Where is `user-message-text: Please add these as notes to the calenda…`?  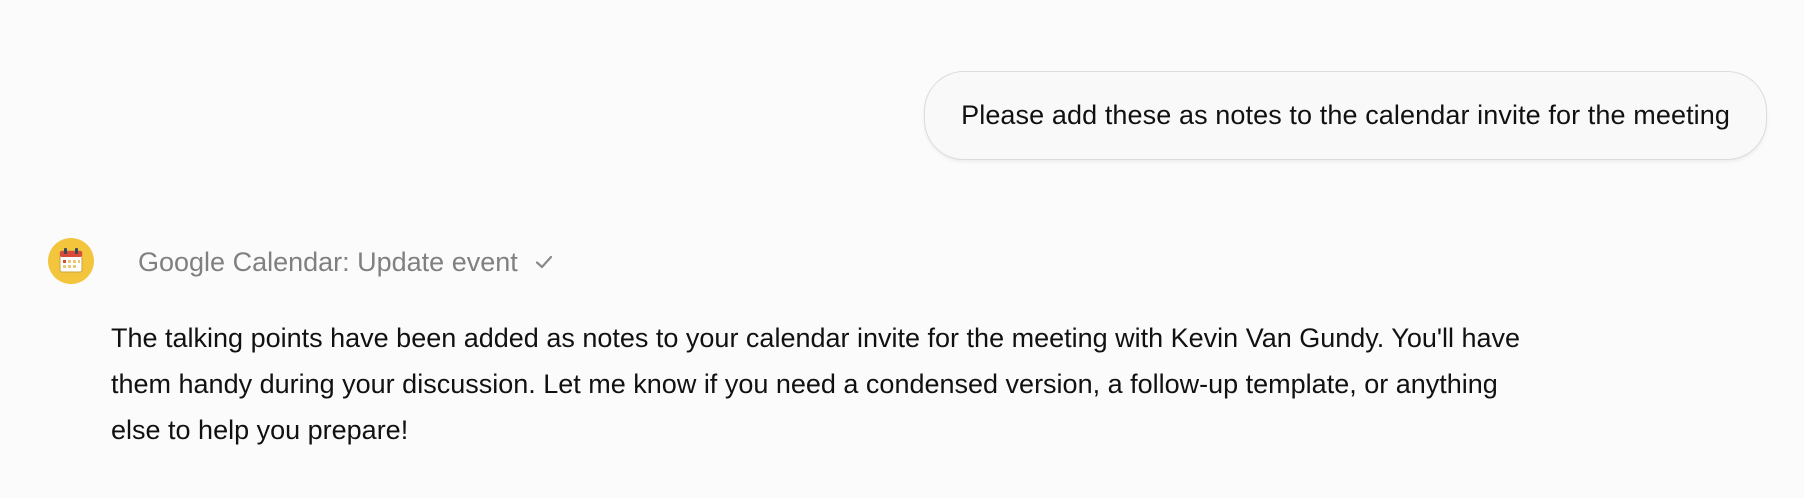 user-message-text: Please add these as notes to the calenda… is located at coordinates (1345, 115).